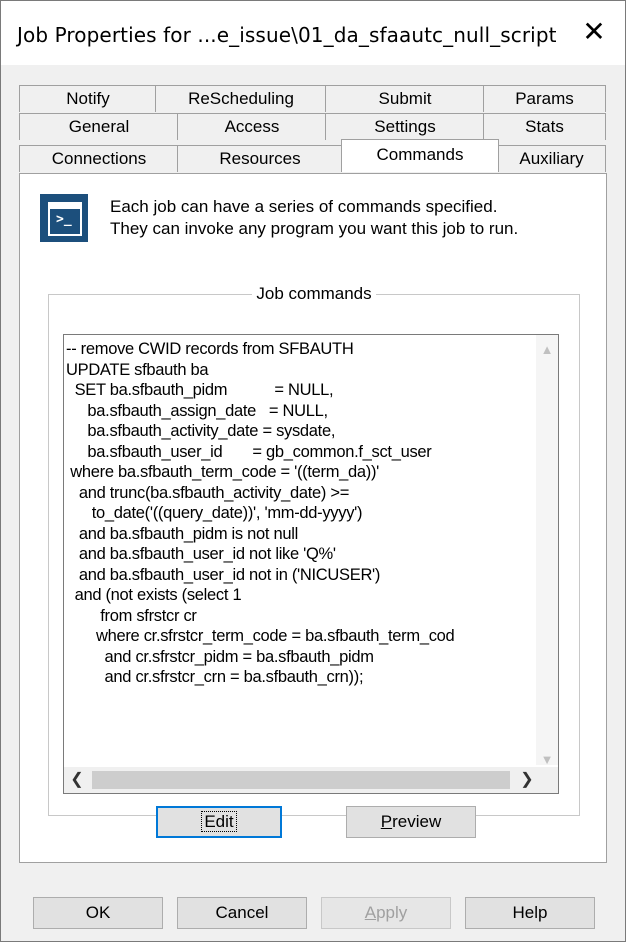 The height and width of the screenshot is (942, 626). I want to click on code-line: to_date('((query_date))', 'mm-dd-yyyy'), so click(214, 513).